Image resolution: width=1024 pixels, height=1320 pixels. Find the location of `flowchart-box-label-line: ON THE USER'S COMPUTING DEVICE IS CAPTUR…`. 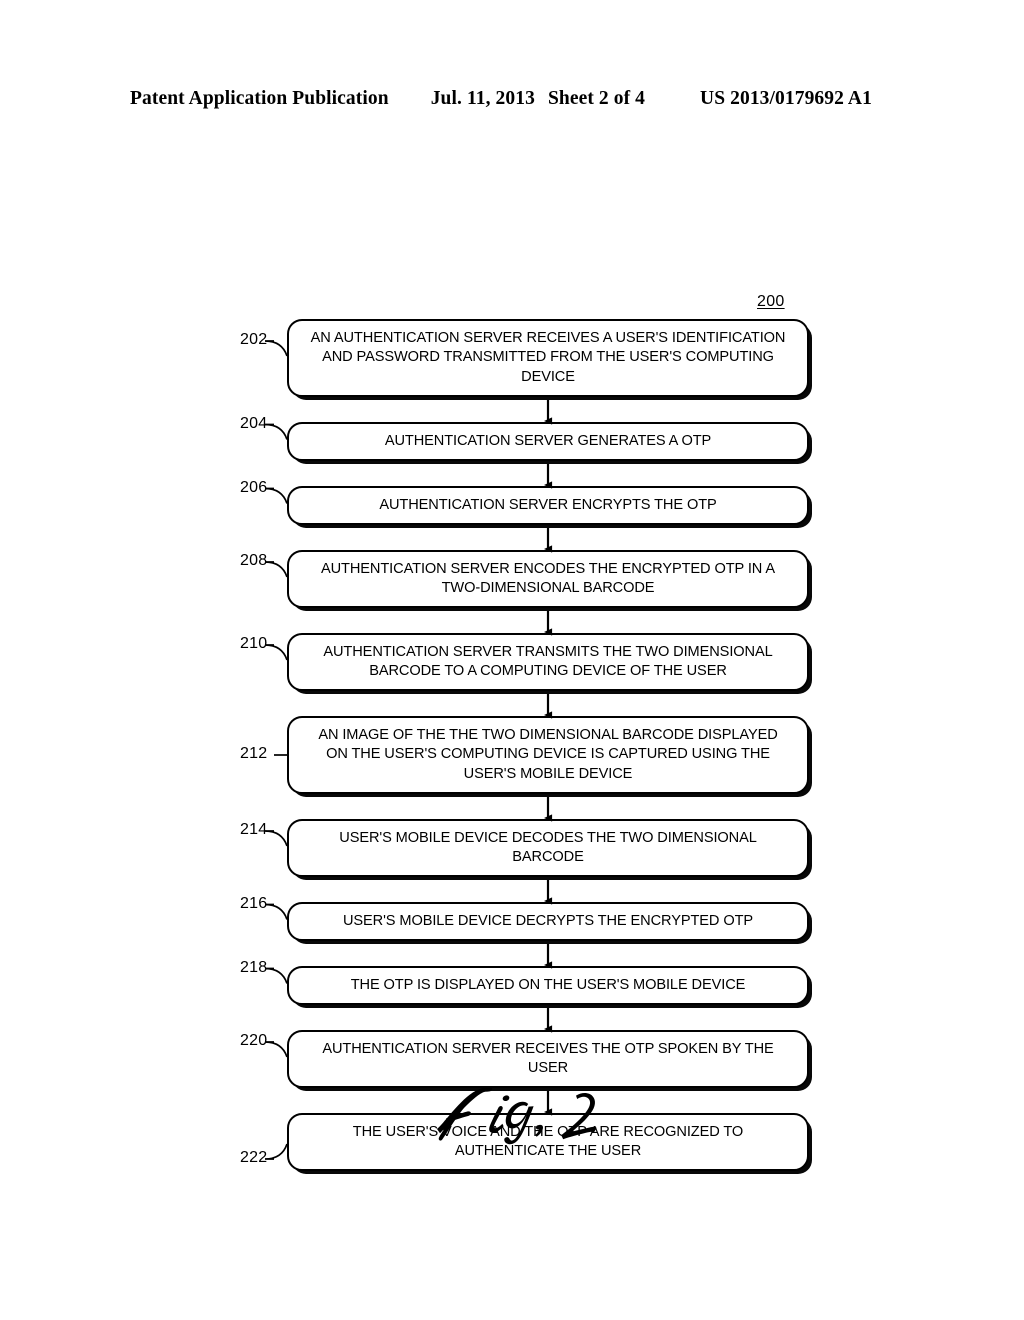

flowchart-box-label-line: ON THE USER'S COMPUTING DEVICE IS CAPTUR… is located at coordinates (548, 754).